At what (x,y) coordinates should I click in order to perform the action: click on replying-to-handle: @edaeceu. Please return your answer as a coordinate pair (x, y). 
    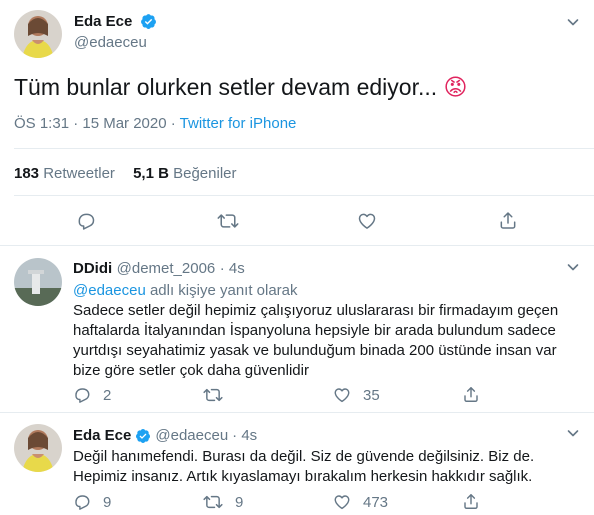
    Looking at the image, I should click on (109, 290).